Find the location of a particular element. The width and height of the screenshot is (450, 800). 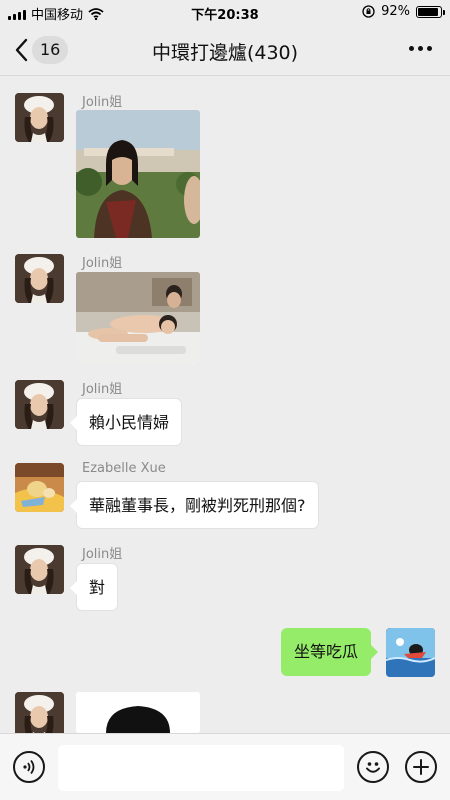

status-right: 92% is located at coordinates (403, 11).